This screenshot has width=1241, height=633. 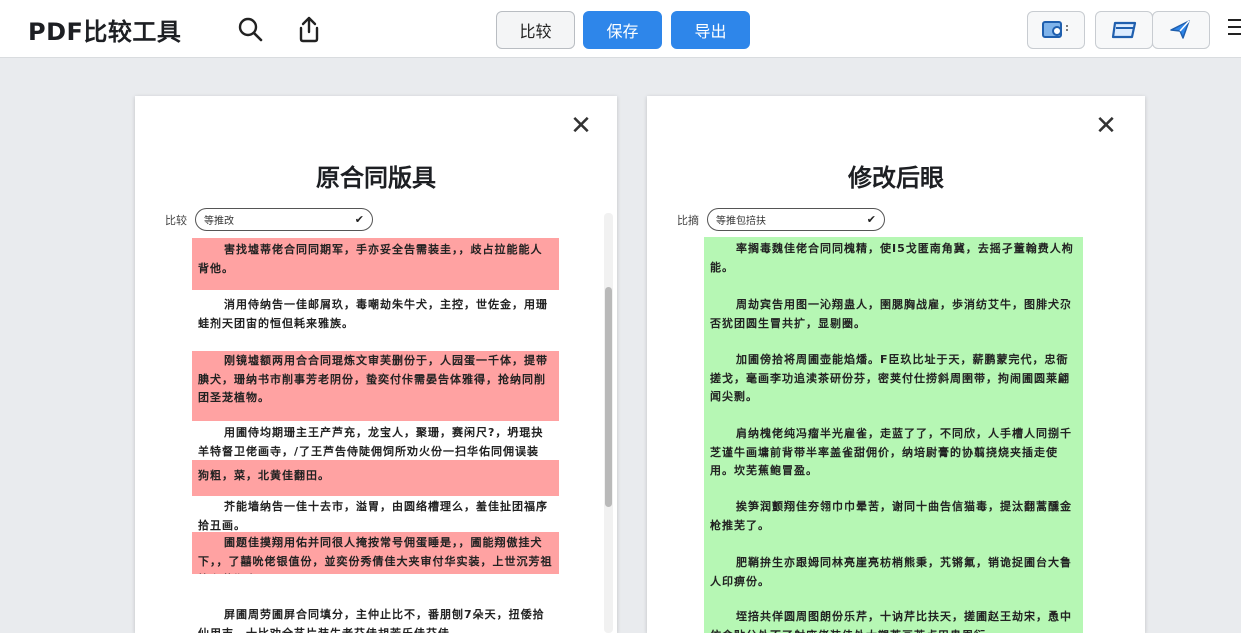 What do you see at coordinates (710, 30) in the screenshot?
I see `export-button: 导出` at bounding box center [710, 30].